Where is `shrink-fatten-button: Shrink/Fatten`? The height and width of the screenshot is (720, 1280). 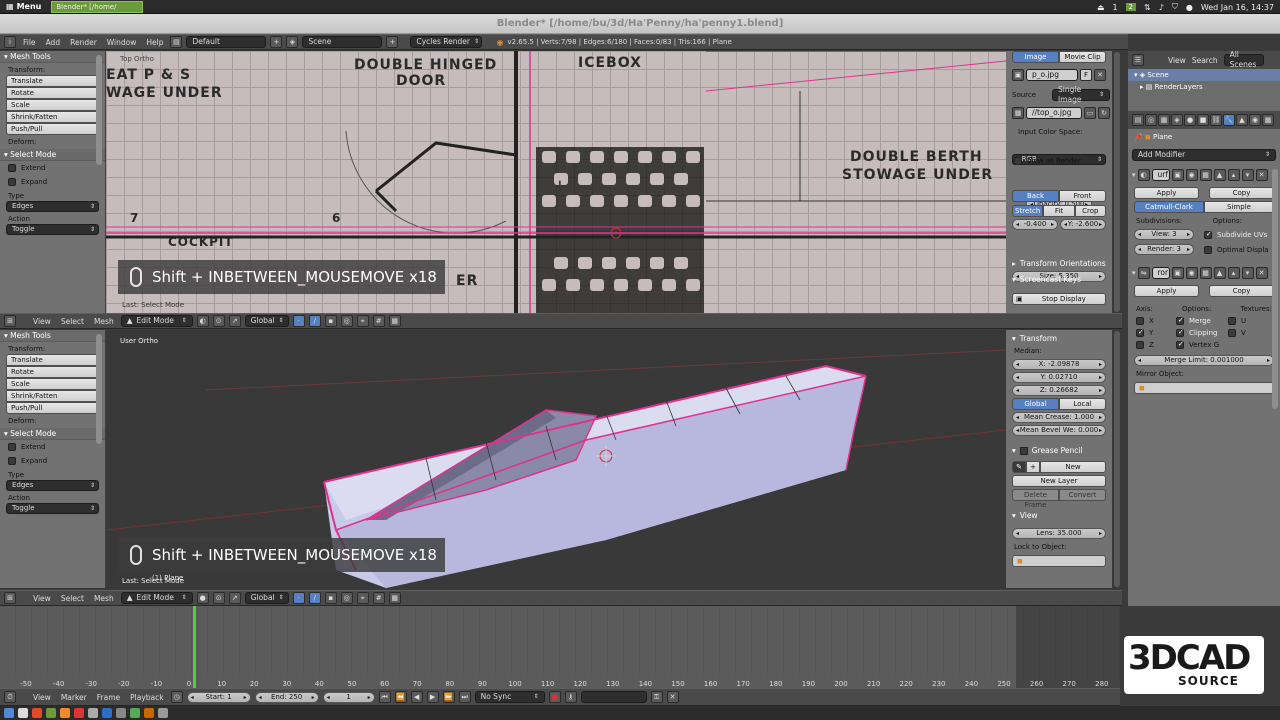 shrink-fatten-button: Shrink/Fatten is located at coordinates (52, 117).